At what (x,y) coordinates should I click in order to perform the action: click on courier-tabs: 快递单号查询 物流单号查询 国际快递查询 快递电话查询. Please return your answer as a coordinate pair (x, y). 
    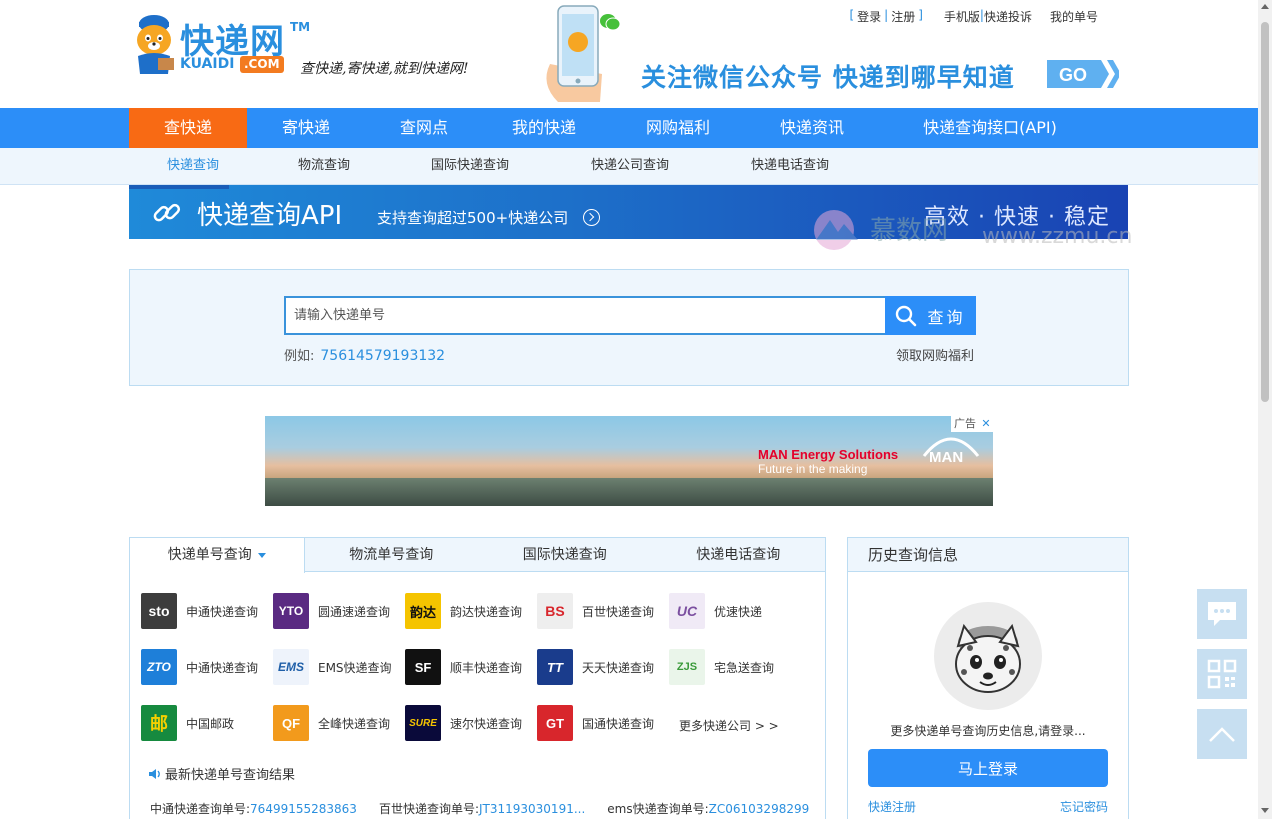
    Looking at the image, I should click on (478, 555).